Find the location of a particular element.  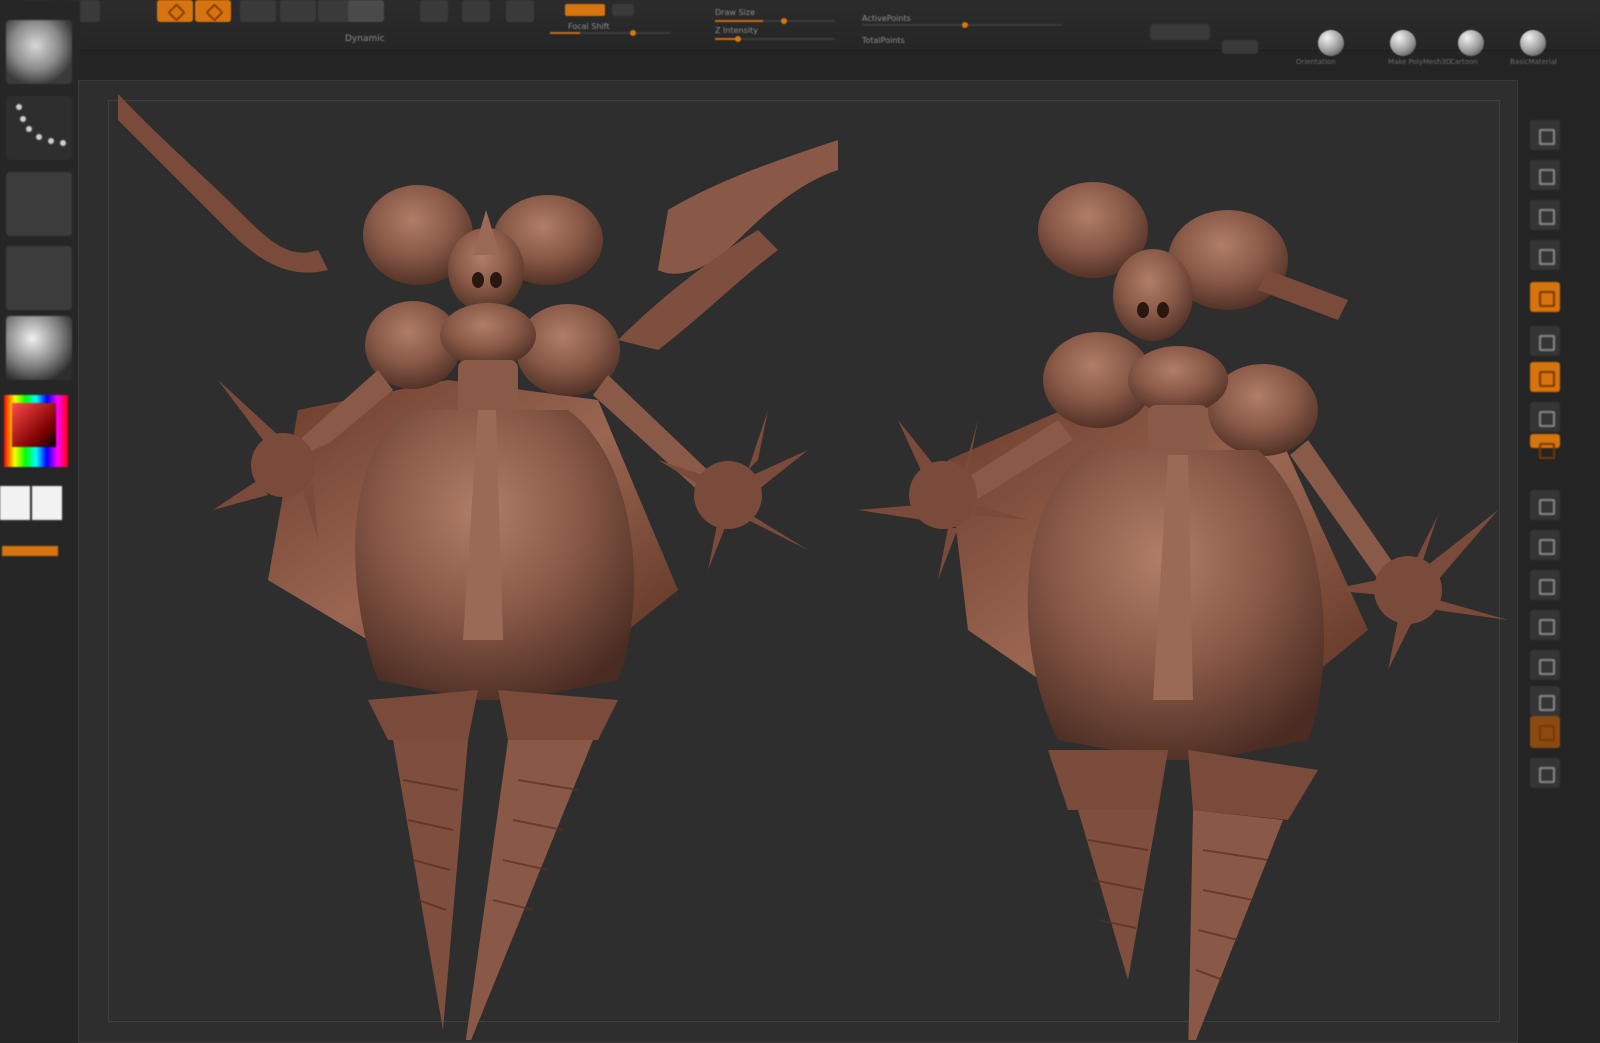

stroke-thumbnail is located at coordinates (39, 128).